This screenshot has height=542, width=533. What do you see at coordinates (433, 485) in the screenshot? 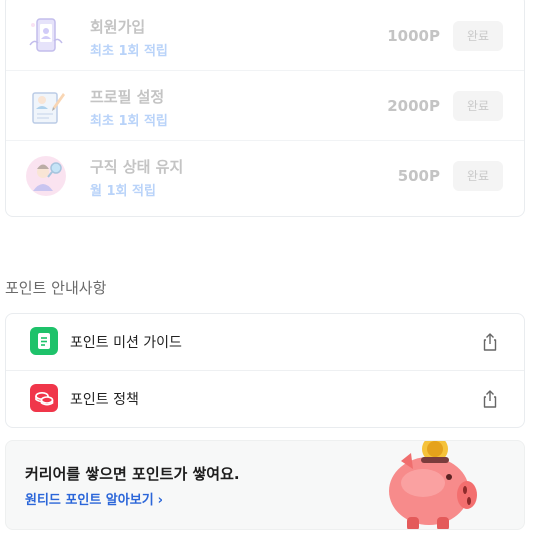
I see `piggy-bank-icon` at bounding box center [433, 485].